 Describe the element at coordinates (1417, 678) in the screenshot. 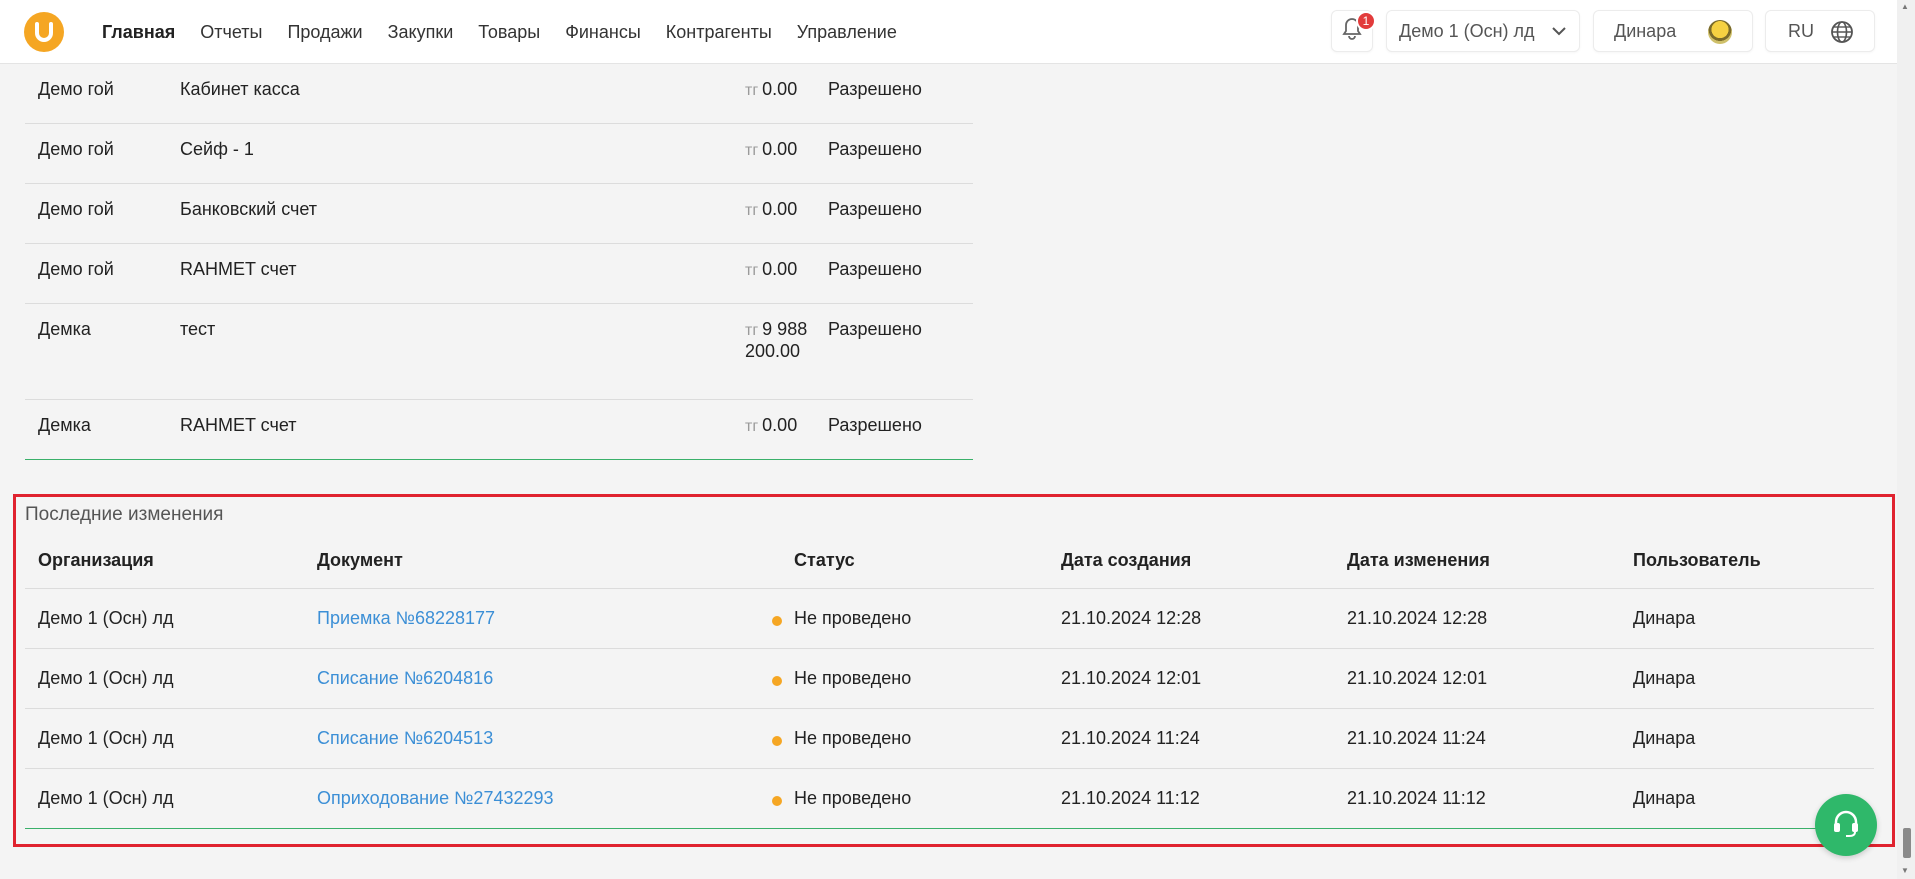

I see `row-changed: 21.10.2024 12:01` at that location.